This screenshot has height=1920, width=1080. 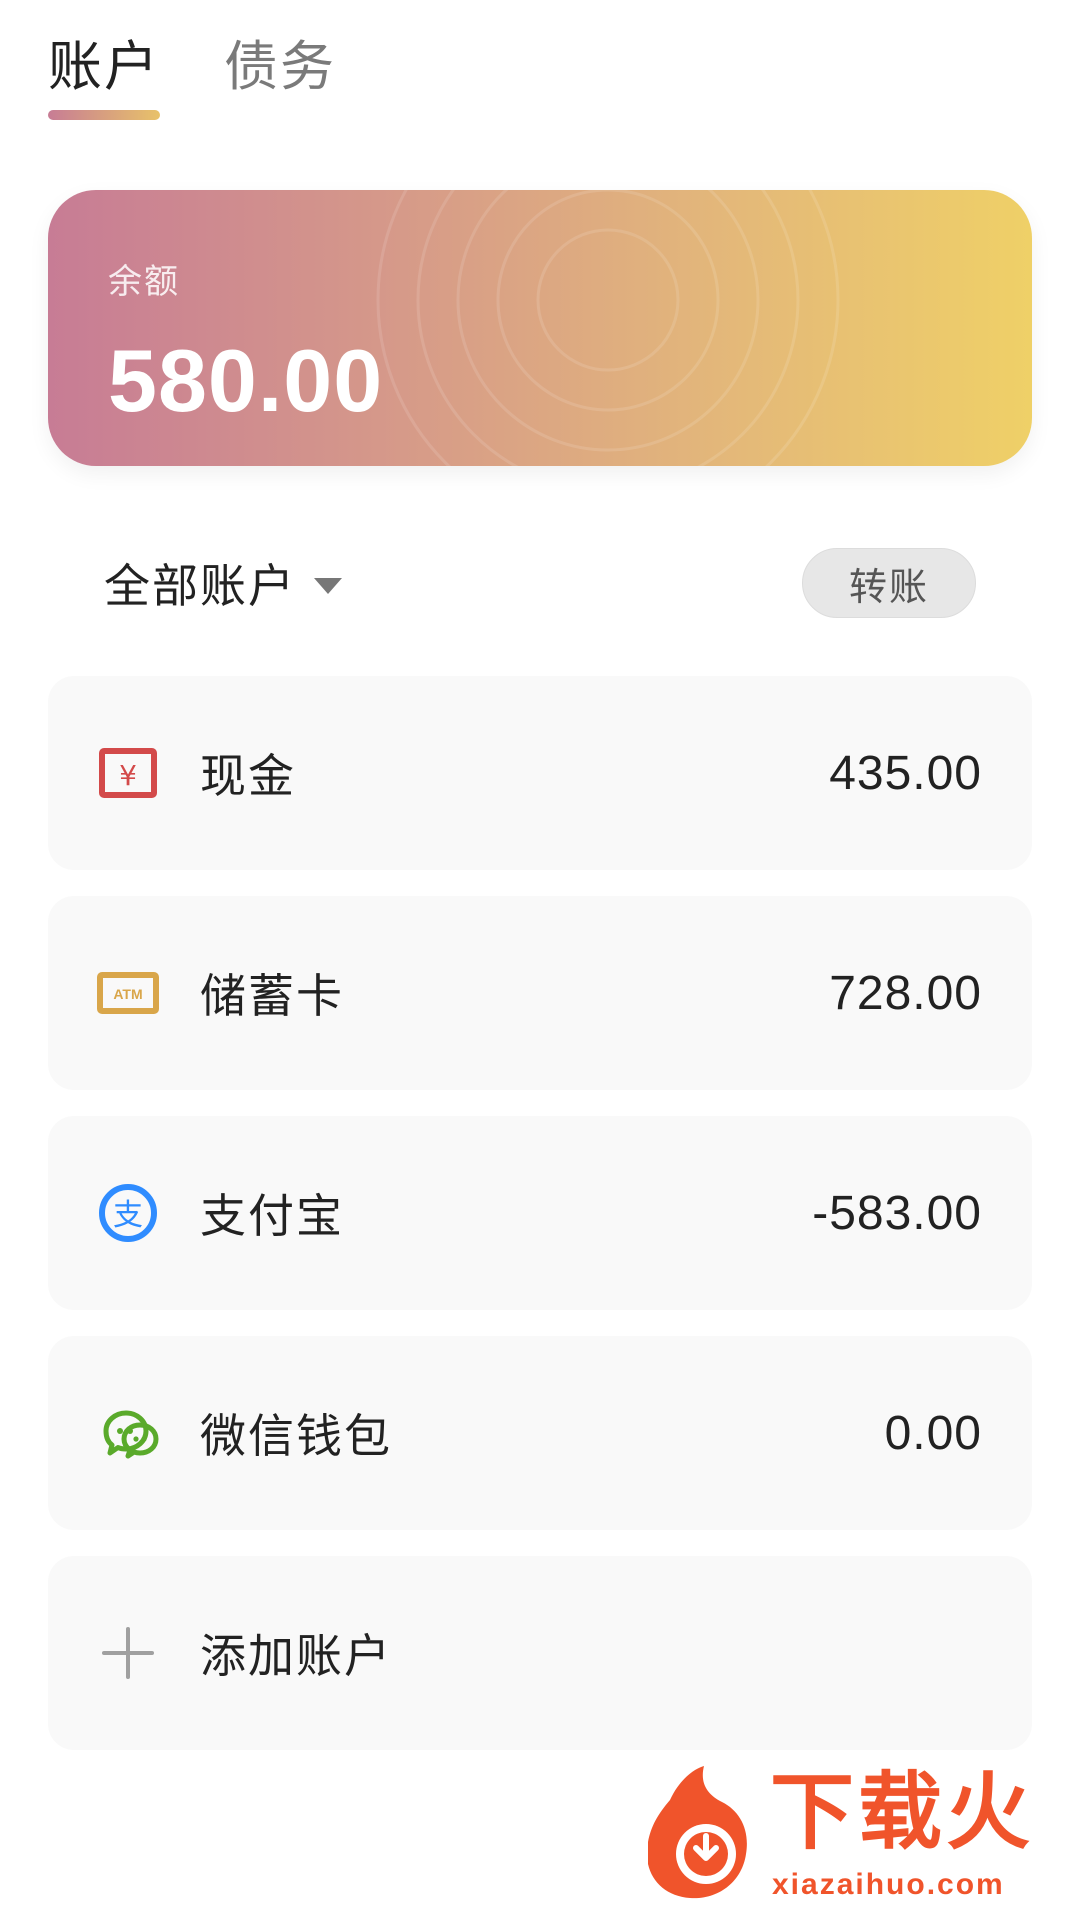 I want to click on wechat-icon, so click(x=128, y=1433).